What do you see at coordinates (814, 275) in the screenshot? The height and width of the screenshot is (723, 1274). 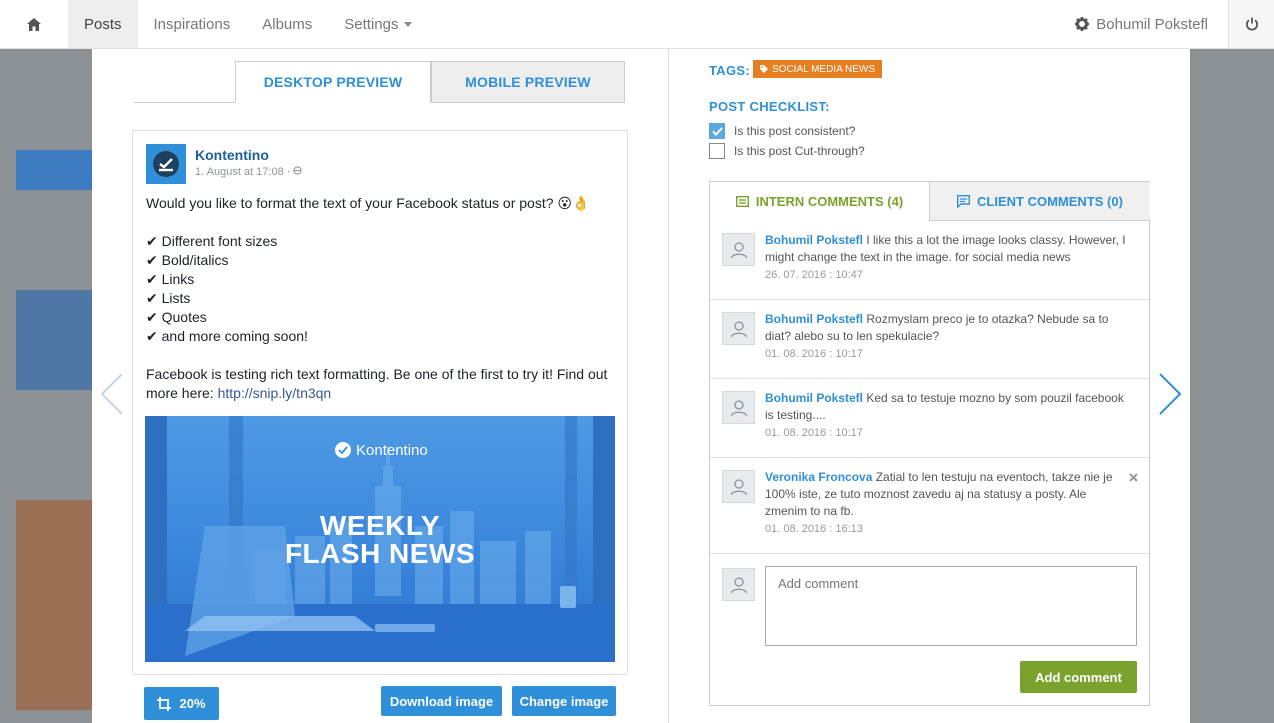 I see `comment-date: 26. 07. 2016 : 10:47` at bounding box center [814, 275].